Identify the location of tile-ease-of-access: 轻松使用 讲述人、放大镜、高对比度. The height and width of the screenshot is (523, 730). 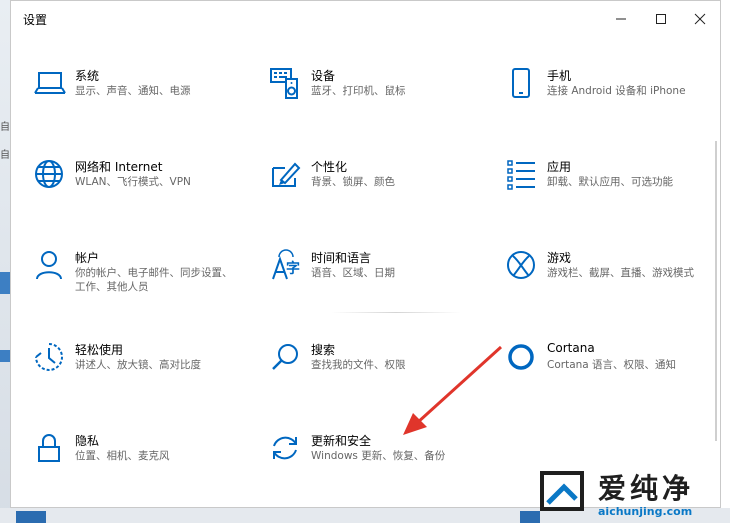
(133, 371).